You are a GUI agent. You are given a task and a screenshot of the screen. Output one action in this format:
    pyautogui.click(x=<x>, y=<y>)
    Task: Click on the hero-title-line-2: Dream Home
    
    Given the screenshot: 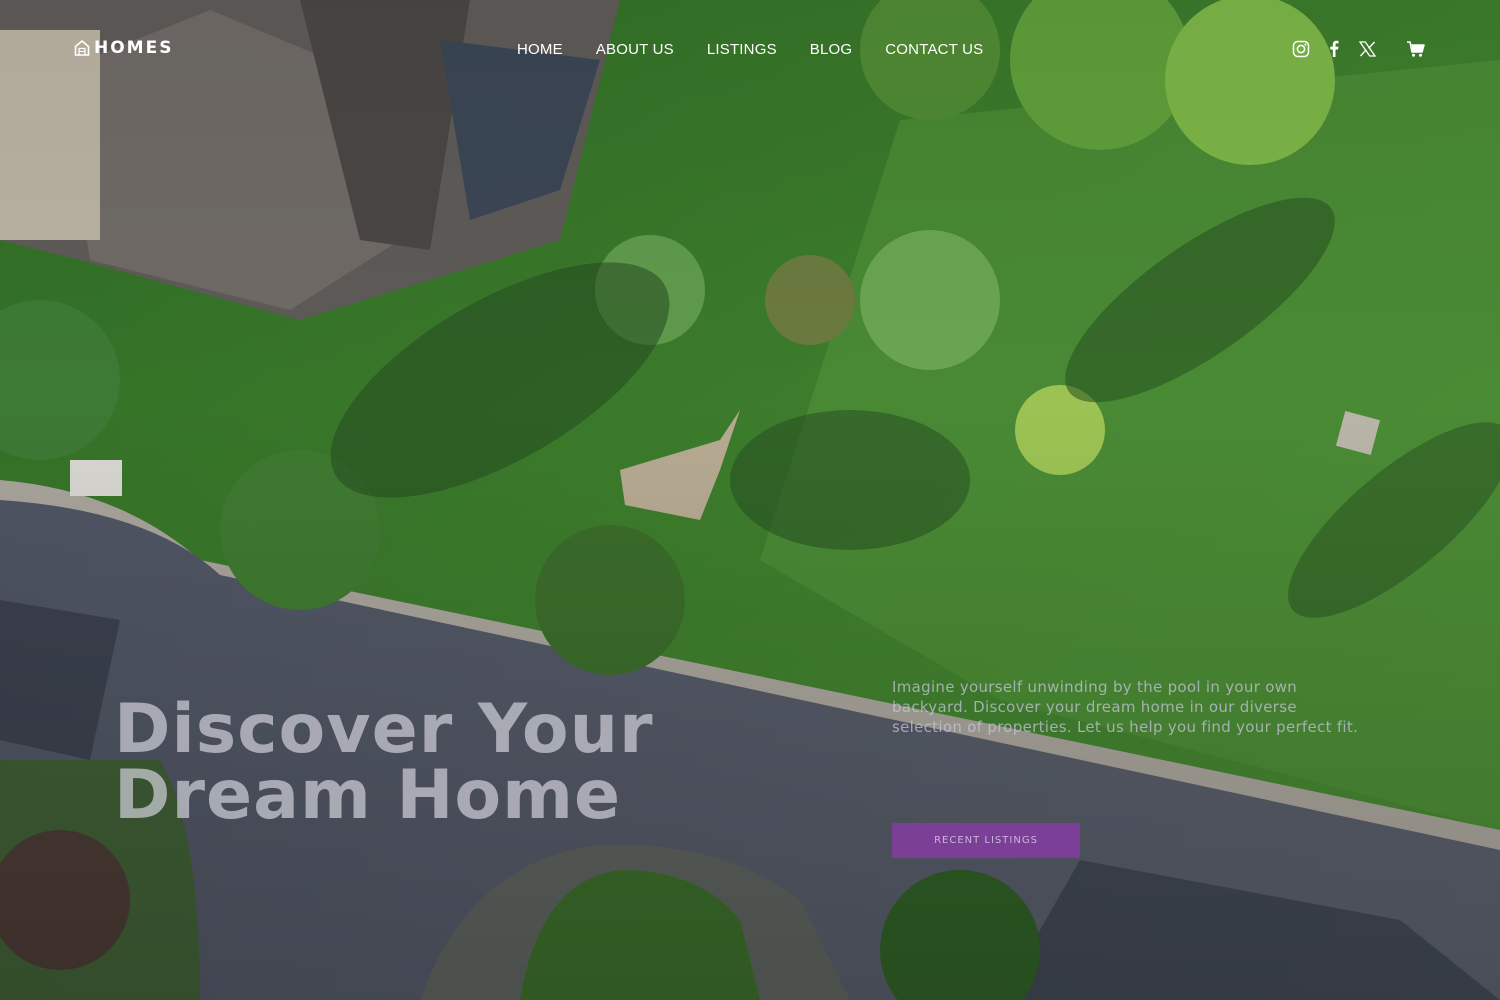 What is the action you would take?
    pyautogui.click(x=368, y=795)
    